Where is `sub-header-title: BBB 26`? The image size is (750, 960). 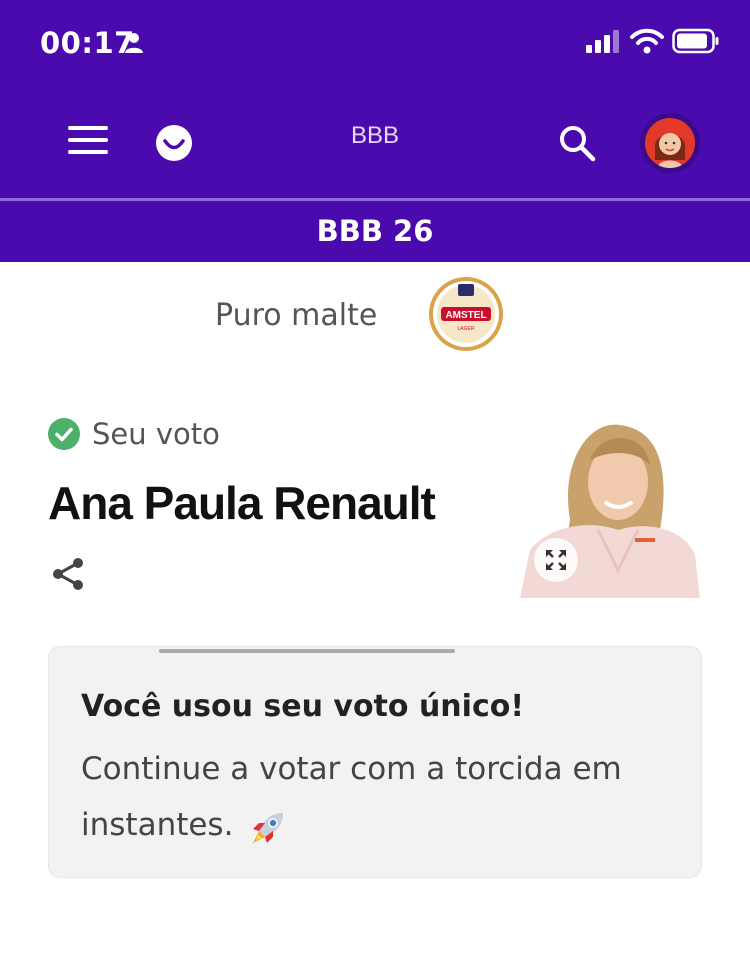 sub-header-title: BBB 26 is located at coordinates (375, 231).